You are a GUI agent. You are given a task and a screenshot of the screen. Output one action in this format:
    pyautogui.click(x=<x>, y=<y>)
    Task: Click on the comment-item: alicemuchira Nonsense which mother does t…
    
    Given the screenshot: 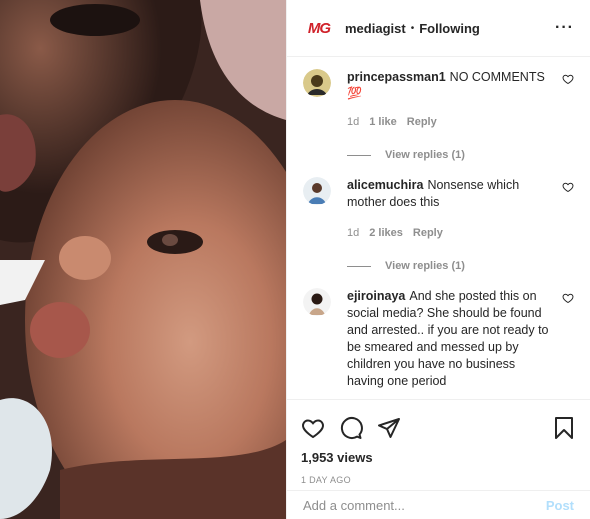 What is the action you would take?
    pyautogui.click(x=438, y=209)
    